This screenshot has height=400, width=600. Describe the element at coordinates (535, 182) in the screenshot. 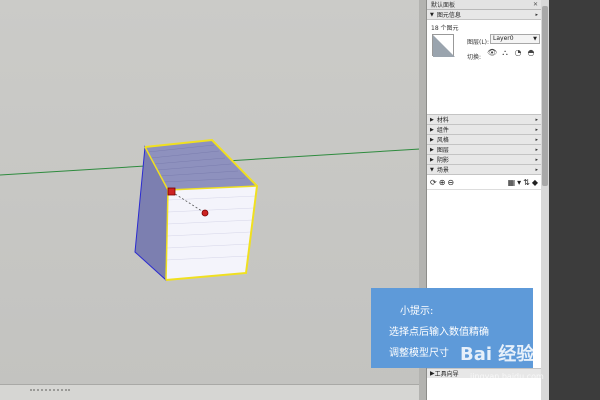

I see `scene-settings-icon: ◆` at that location.